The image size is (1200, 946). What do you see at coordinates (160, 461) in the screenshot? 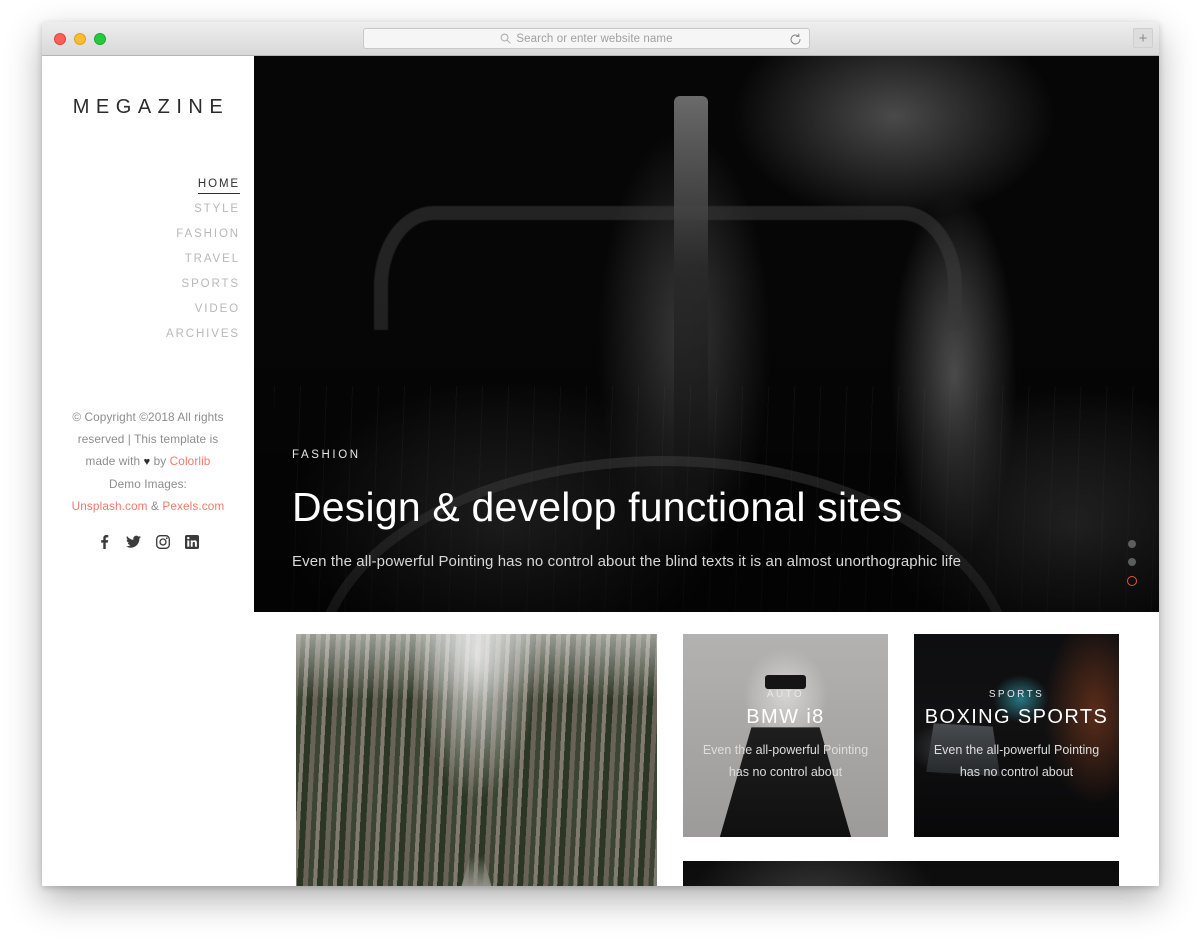
I see `by-text: by` at bounding box center [160, 461].